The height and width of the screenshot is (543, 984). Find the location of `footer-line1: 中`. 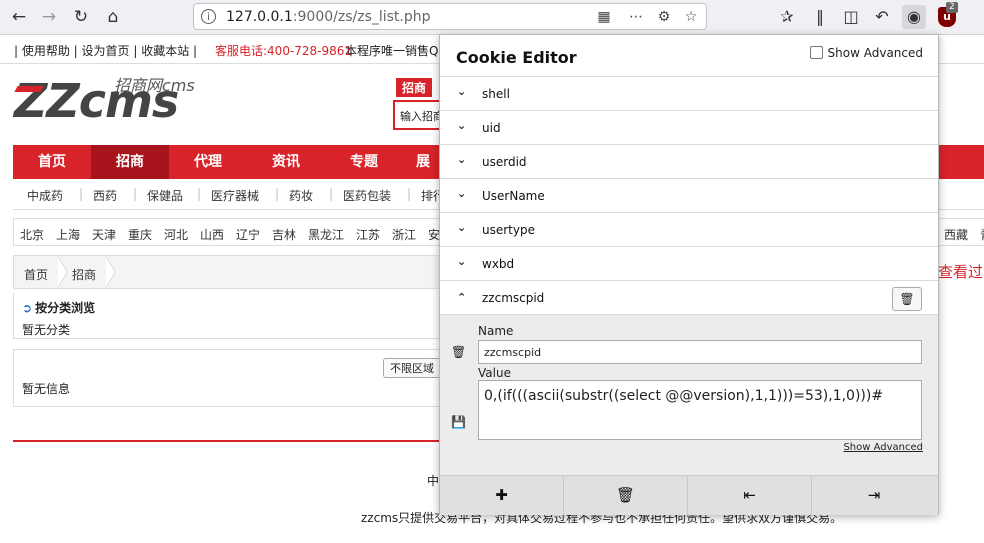

footer-line1: 中 is located at coordinates (433, 481).